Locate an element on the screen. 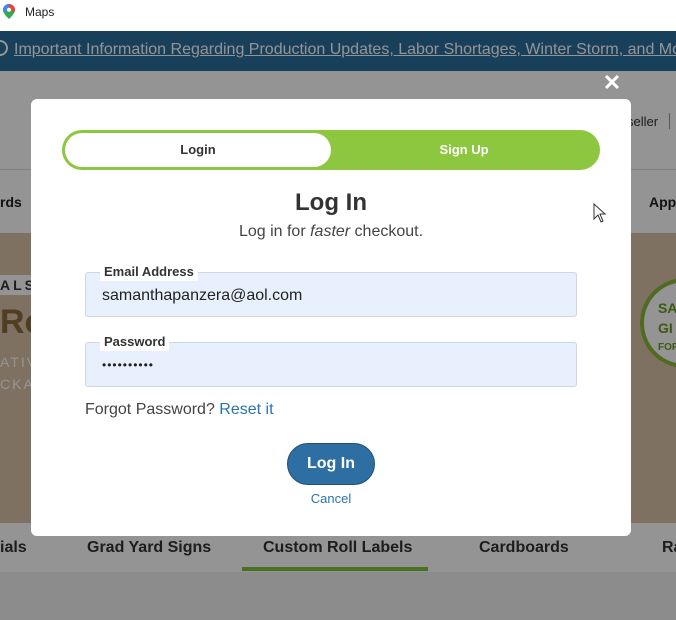  forgot-password-text: Forgot Password? is located at coordinates (150, 409).